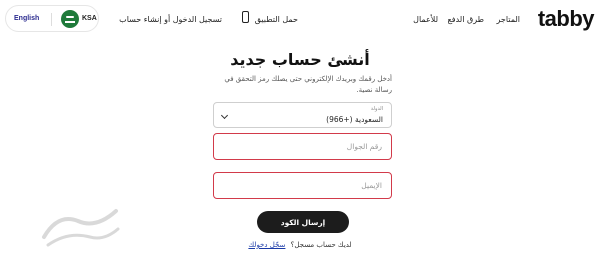 Image resolution: width=600 pixels, height=273 pixels. Describe the element at coordinates (81, 228) in the screenshot. I see `watermark-logo` at that location.